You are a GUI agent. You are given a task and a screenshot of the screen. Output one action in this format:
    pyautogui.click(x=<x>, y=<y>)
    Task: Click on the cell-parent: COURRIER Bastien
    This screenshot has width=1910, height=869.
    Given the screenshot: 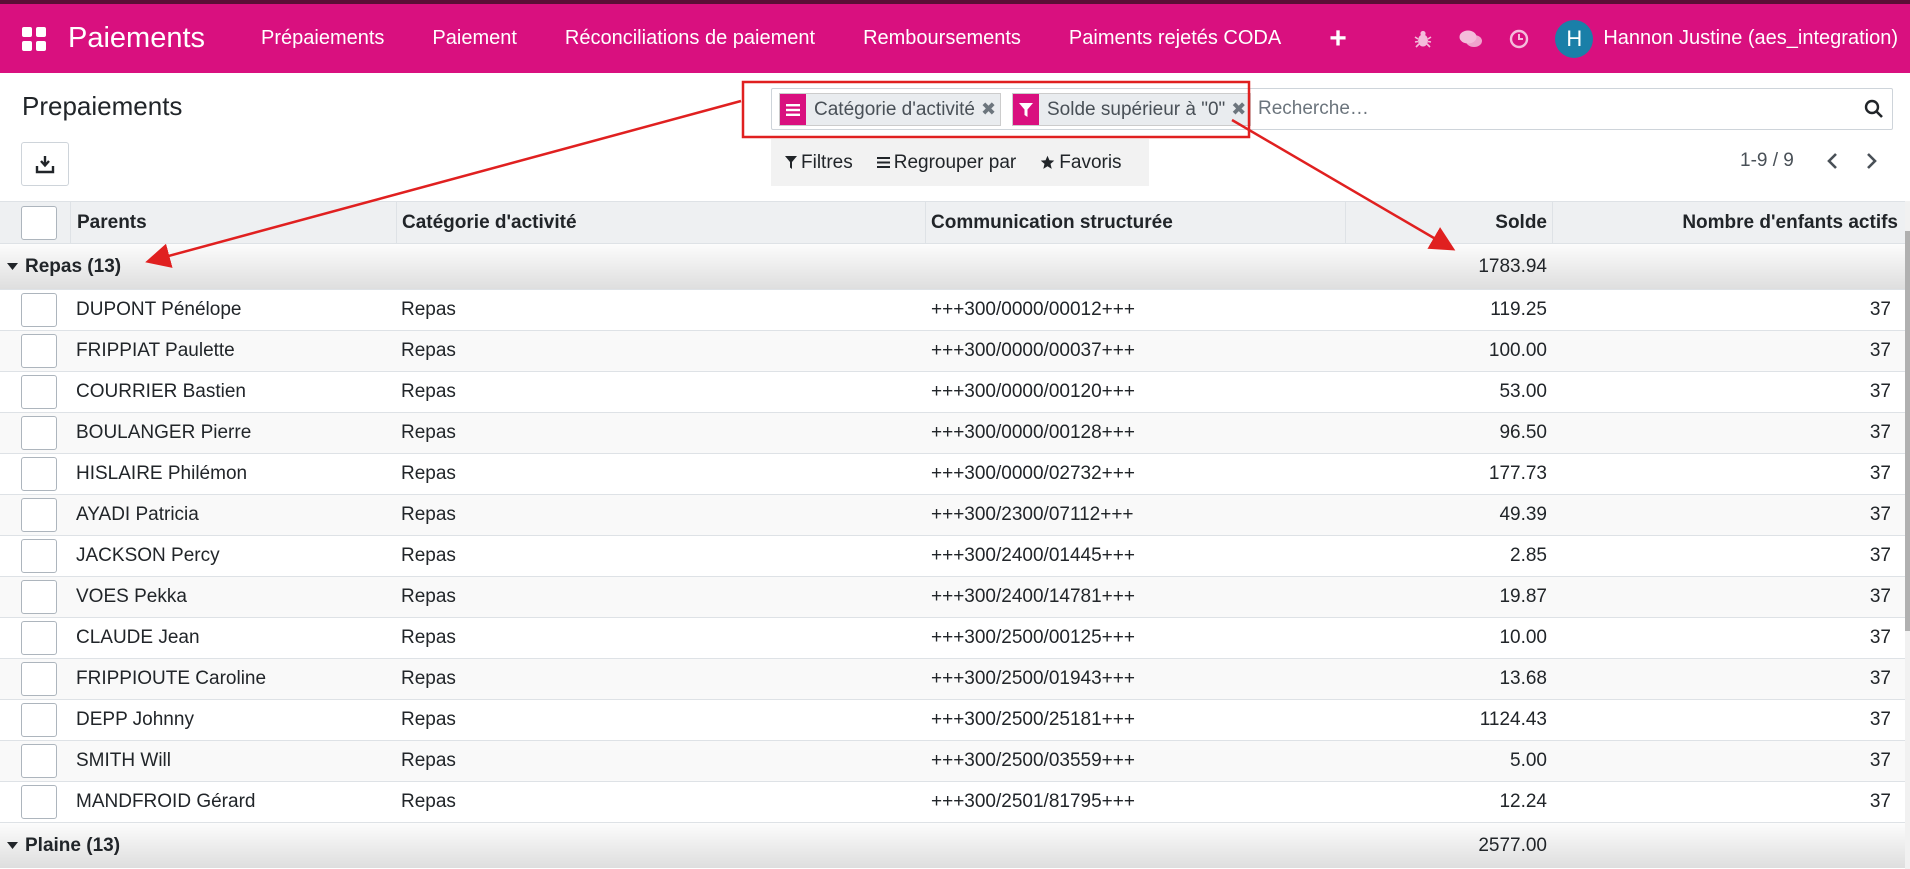 What is the action you would take?
    pyautogui.click(x=161, y=391)
    